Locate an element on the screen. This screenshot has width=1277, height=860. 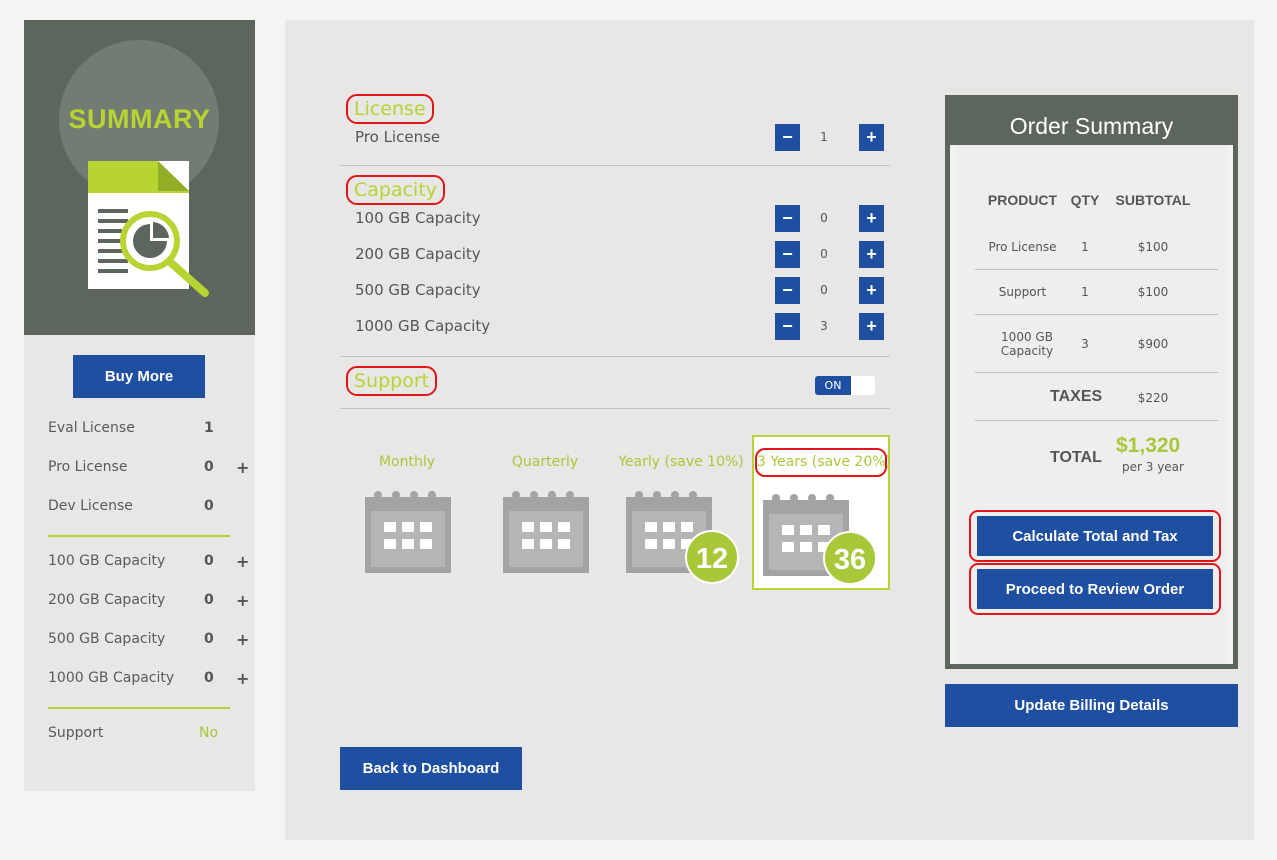
plan-yearly: Yearly (save 10%) 12 is located at coordinates (681, 512).